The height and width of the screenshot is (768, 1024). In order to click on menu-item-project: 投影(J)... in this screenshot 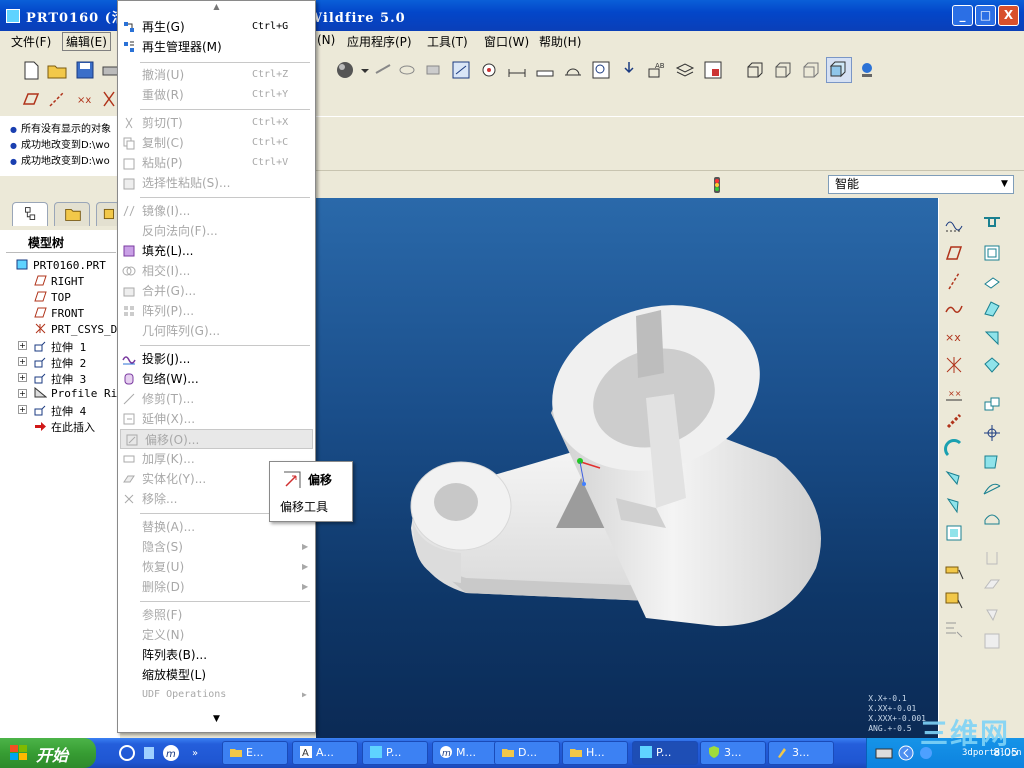, I will do `click(216, 359)`.